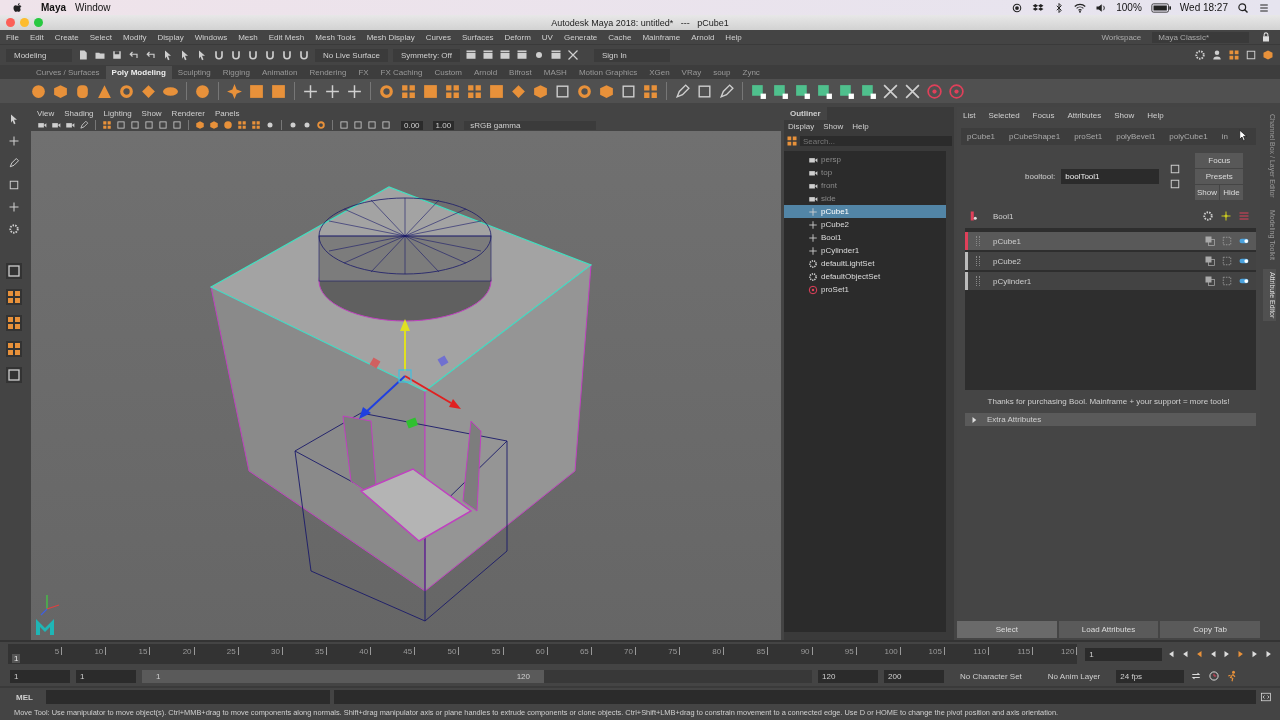  I want to click on shelf-tab: Sculpting, so click(194, 72).